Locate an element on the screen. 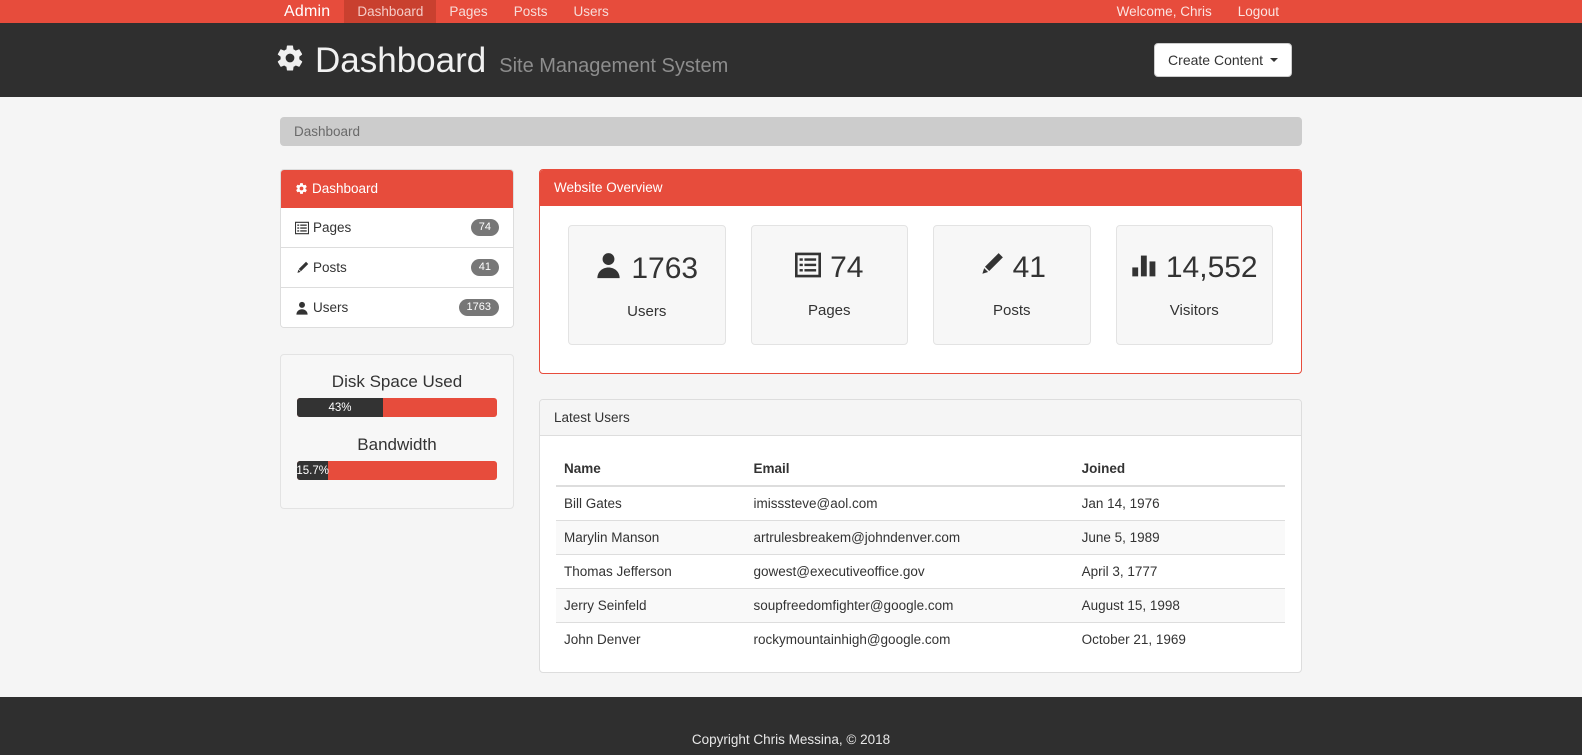 The image size is (1582, 755). sidebar-item-posts: Posts 41 is located at coordinates (397, 268).